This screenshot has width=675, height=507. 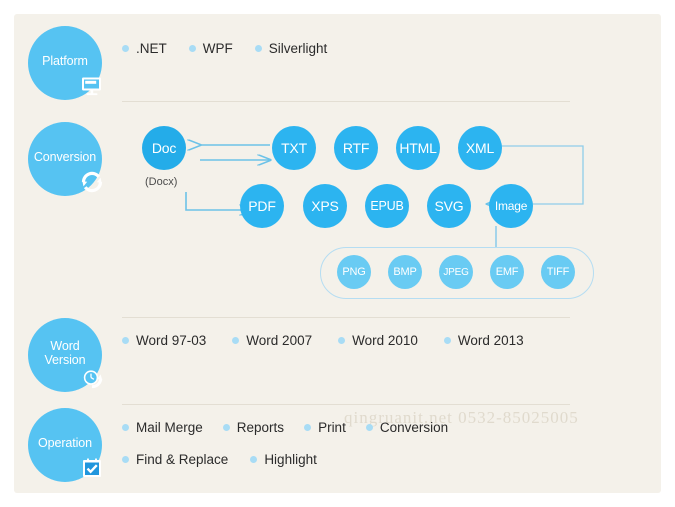 What do you see at coordinates (490, 340) in the screenshot?
I see `list-item-label: Word 2013` at bounding box center [490, 340].